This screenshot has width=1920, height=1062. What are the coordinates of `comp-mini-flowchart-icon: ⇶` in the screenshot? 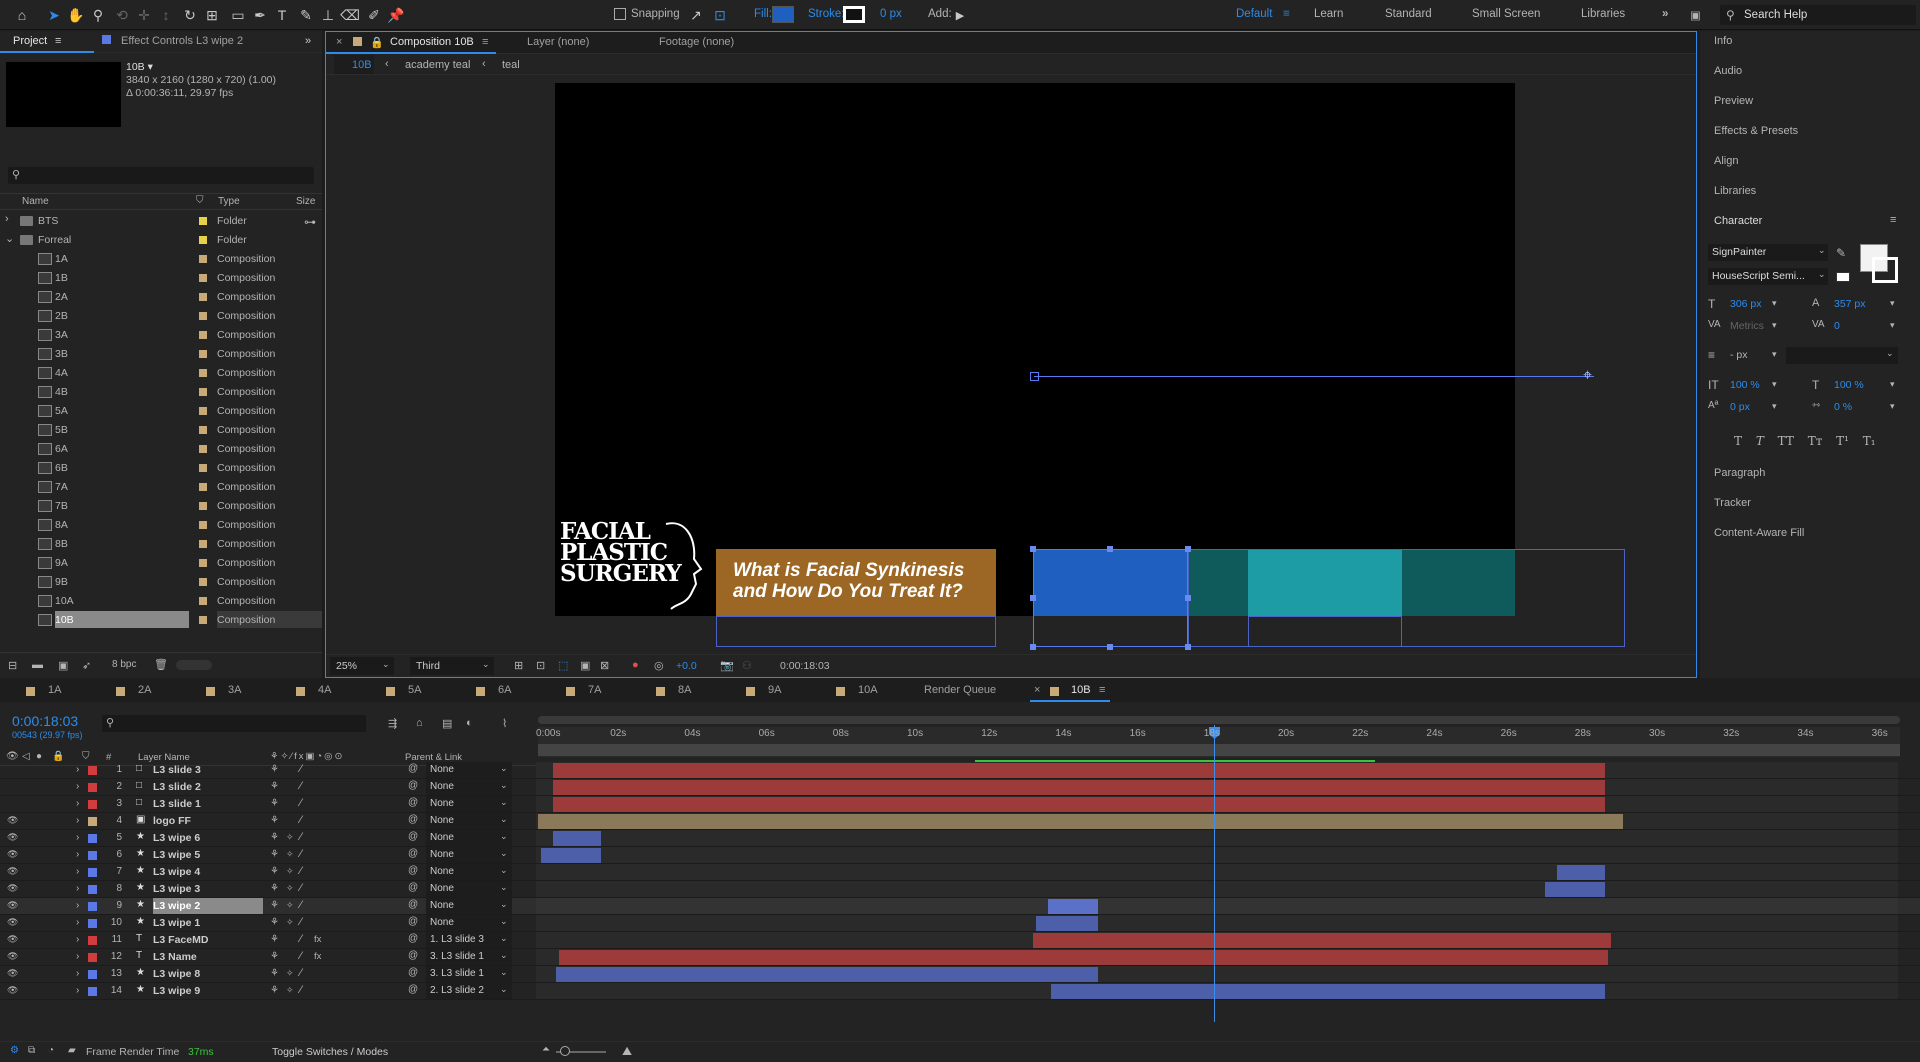 It's located at (392, 723).